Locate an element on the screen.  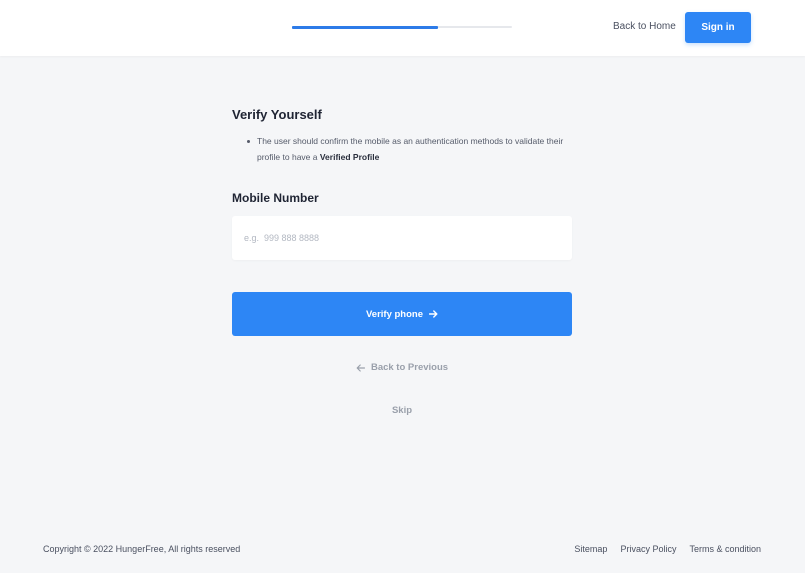
progress-bar is located at coordinates (402, 27).